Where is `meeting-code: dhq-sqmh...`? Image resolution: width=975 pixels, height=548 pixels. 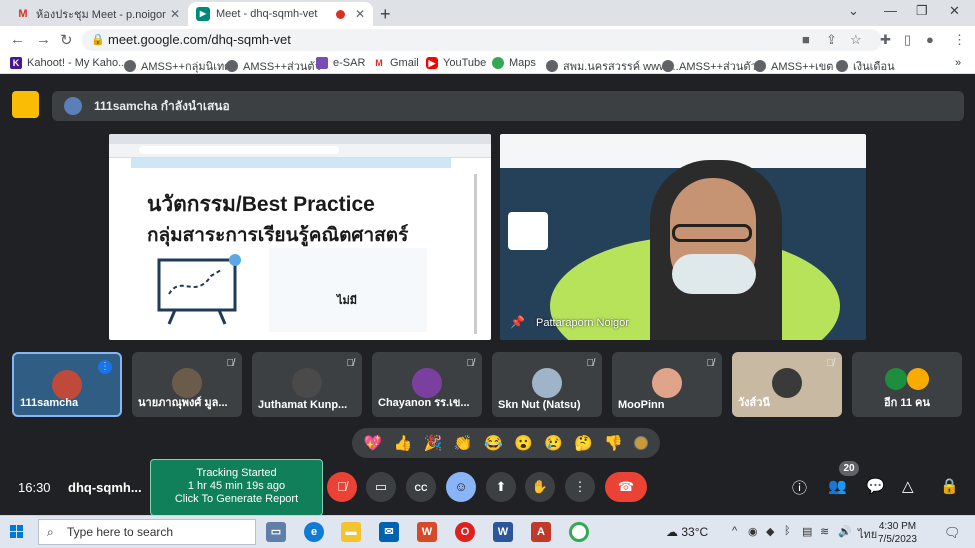
meeting-code: dhq-sqmh... is located at coordinates (105, 487).